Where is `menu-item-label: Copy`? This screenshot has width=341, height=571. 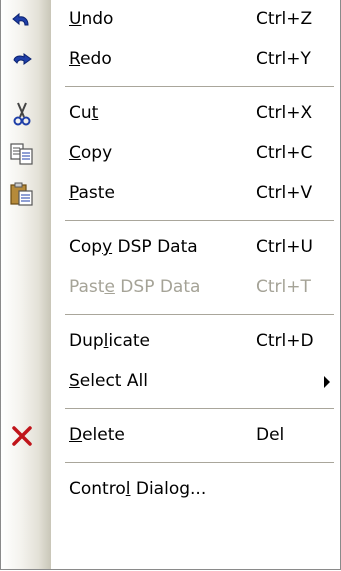
menu-item-label: Copy is located at coordinates (91, 153).